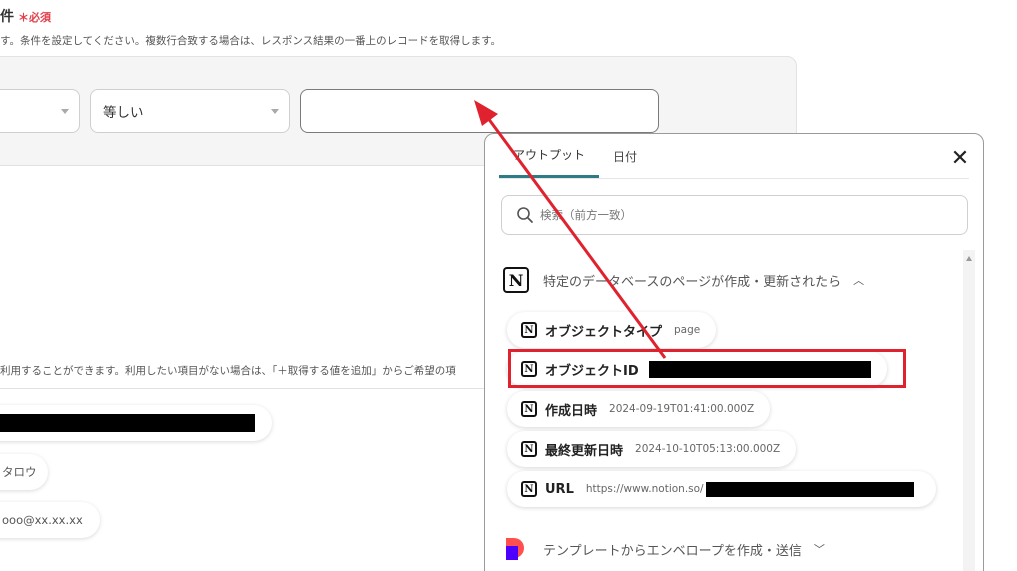  What do you see at coordinates (123, 113) in the screenshot?
I see `operator-value: 等しい` at bounding box center [123, 113].